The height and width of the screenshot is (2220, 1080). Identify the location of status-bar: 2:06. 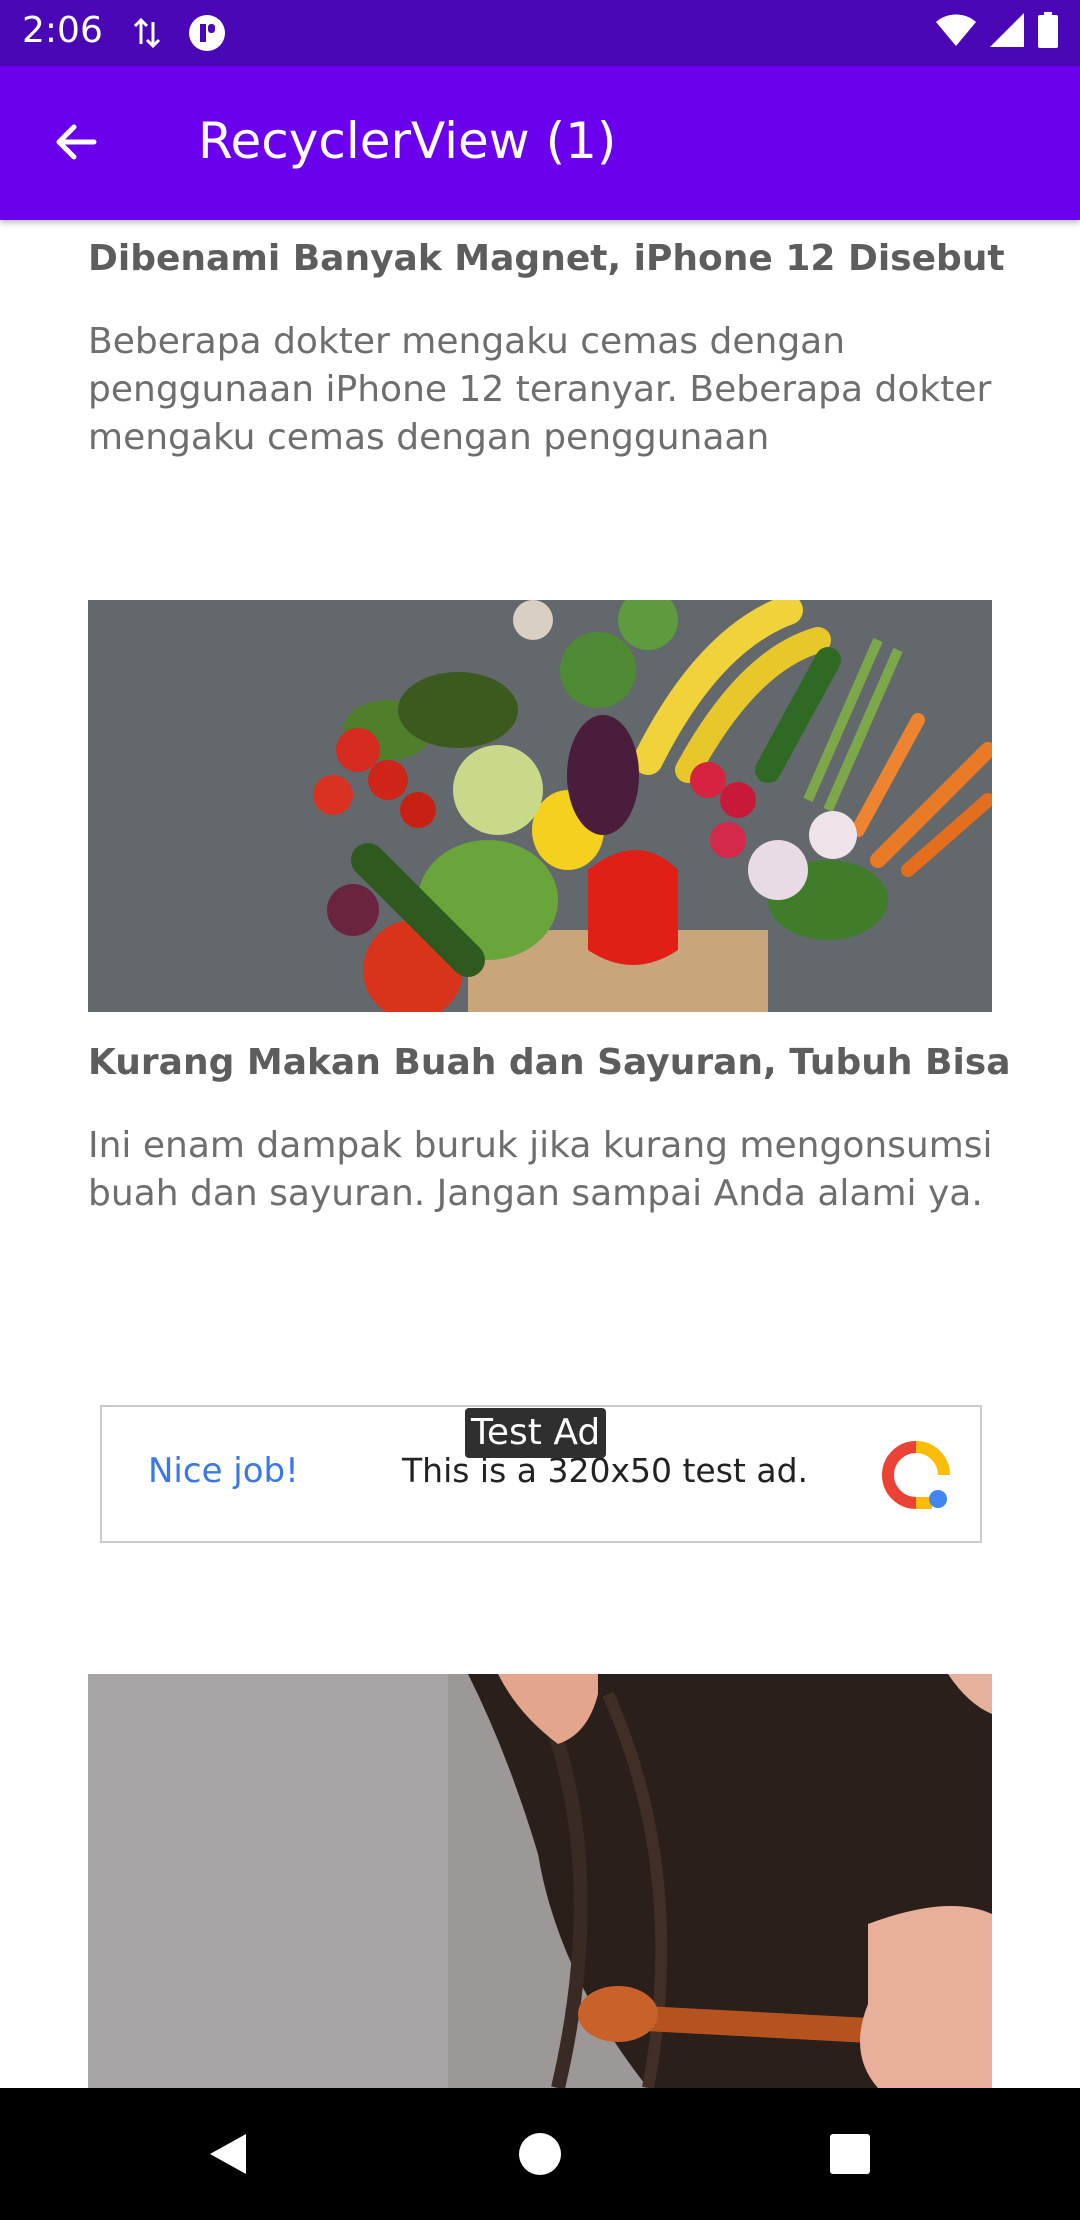
(540, 33).